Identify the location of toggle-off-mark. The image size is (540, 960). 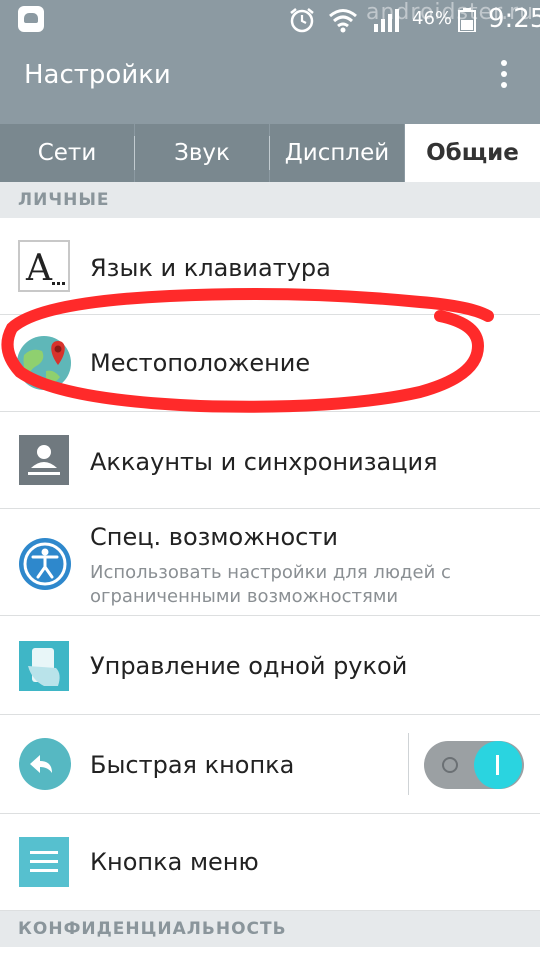
(450, 765).